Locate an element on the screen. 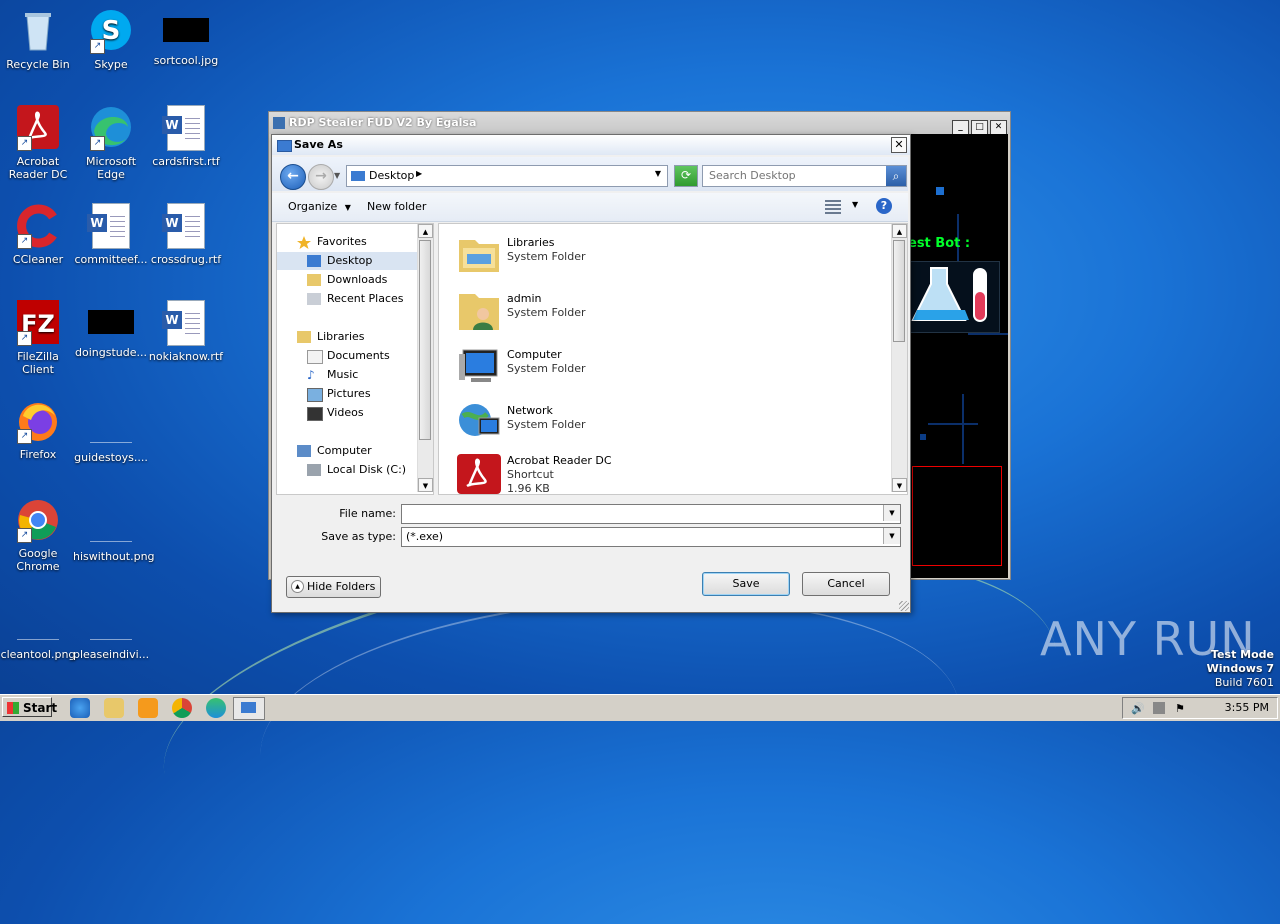 This screenshot has height=924, width=1280. nav-item-local-disk: Local Disk (C:) is located at coordinates (347, 470).